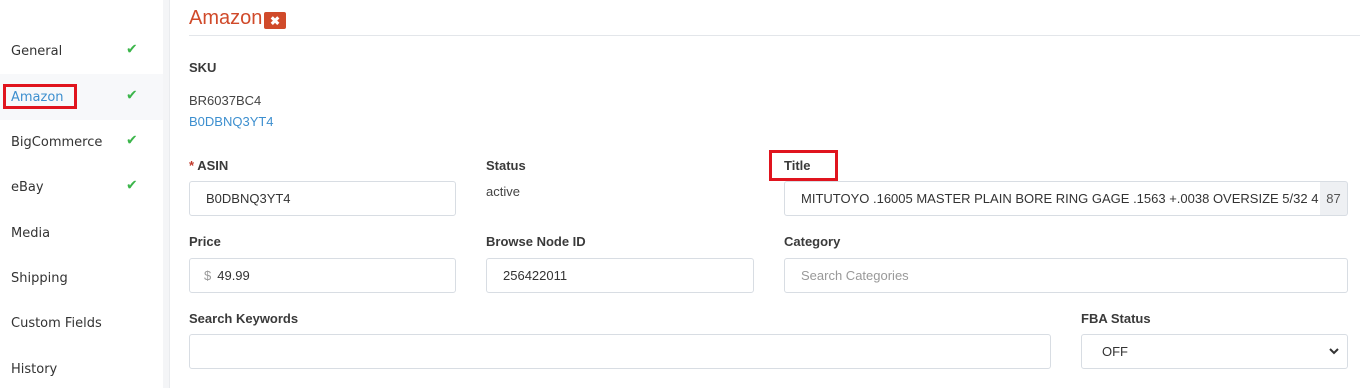  I want to click on asin-label: * ASIN, so click(208, 165).